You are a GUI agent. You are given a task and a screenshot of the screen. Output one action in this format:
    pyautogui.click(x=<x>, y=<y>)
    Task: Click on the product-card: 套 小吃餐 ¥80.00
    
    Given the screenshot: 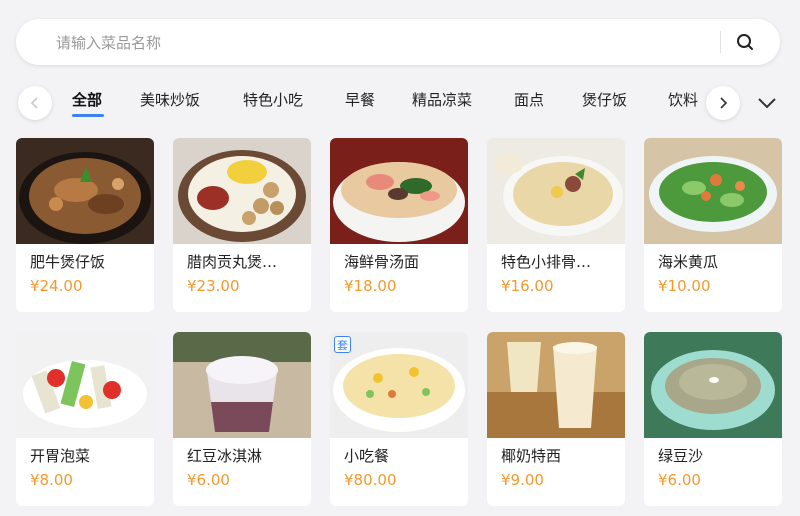 What is the action you would take?
    pyautogui.click(x=399, y=419)
    